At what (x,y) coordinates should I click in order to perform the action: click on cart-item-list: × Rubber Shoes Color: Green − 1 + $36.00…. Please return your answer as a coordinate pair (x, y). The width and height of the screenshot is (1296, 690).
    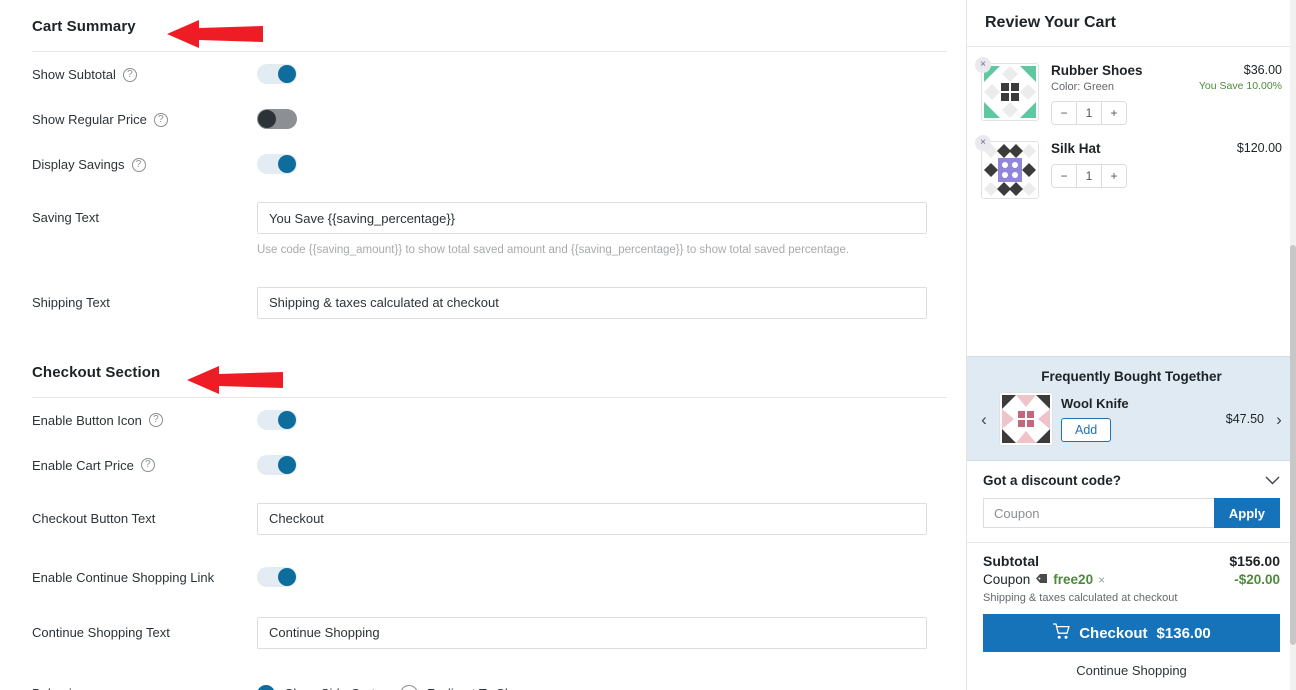
    Looking at the image, I should click on (1131, 201).